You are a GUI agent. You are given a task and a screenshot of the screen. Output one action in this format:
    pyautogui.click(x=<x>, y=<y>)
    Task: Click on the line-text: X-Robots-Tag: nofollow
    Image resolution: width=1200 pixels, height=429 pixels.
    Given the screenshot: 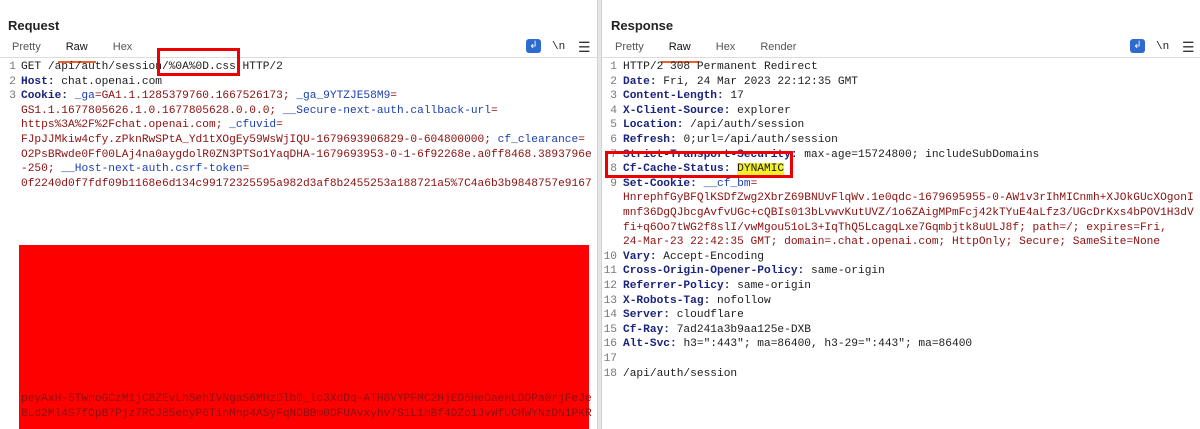 What is the action you would take?
    pyautogui.click(x=697, y=301)
    